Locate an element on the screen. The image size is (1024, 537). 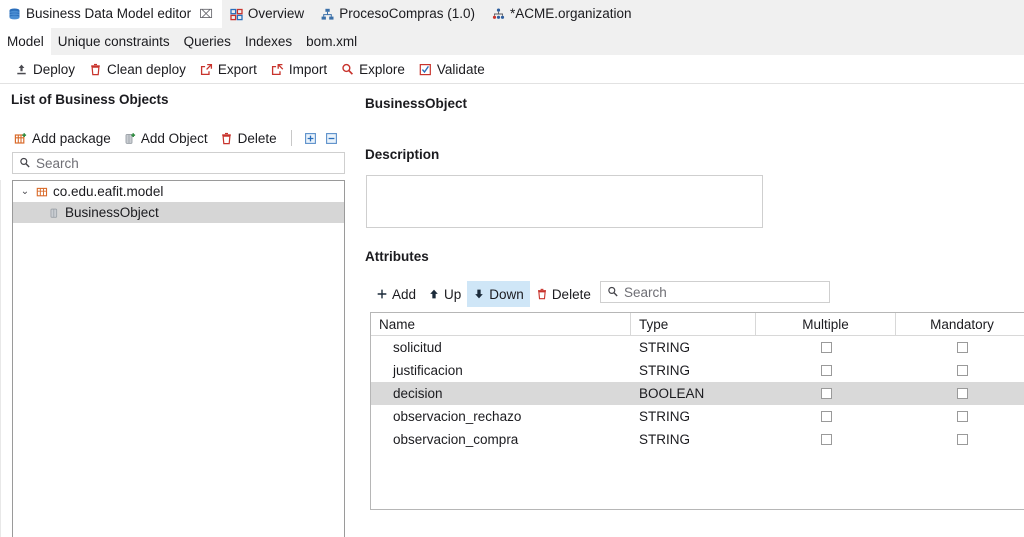
database-stack-icon is located at coordinates (14, 14).